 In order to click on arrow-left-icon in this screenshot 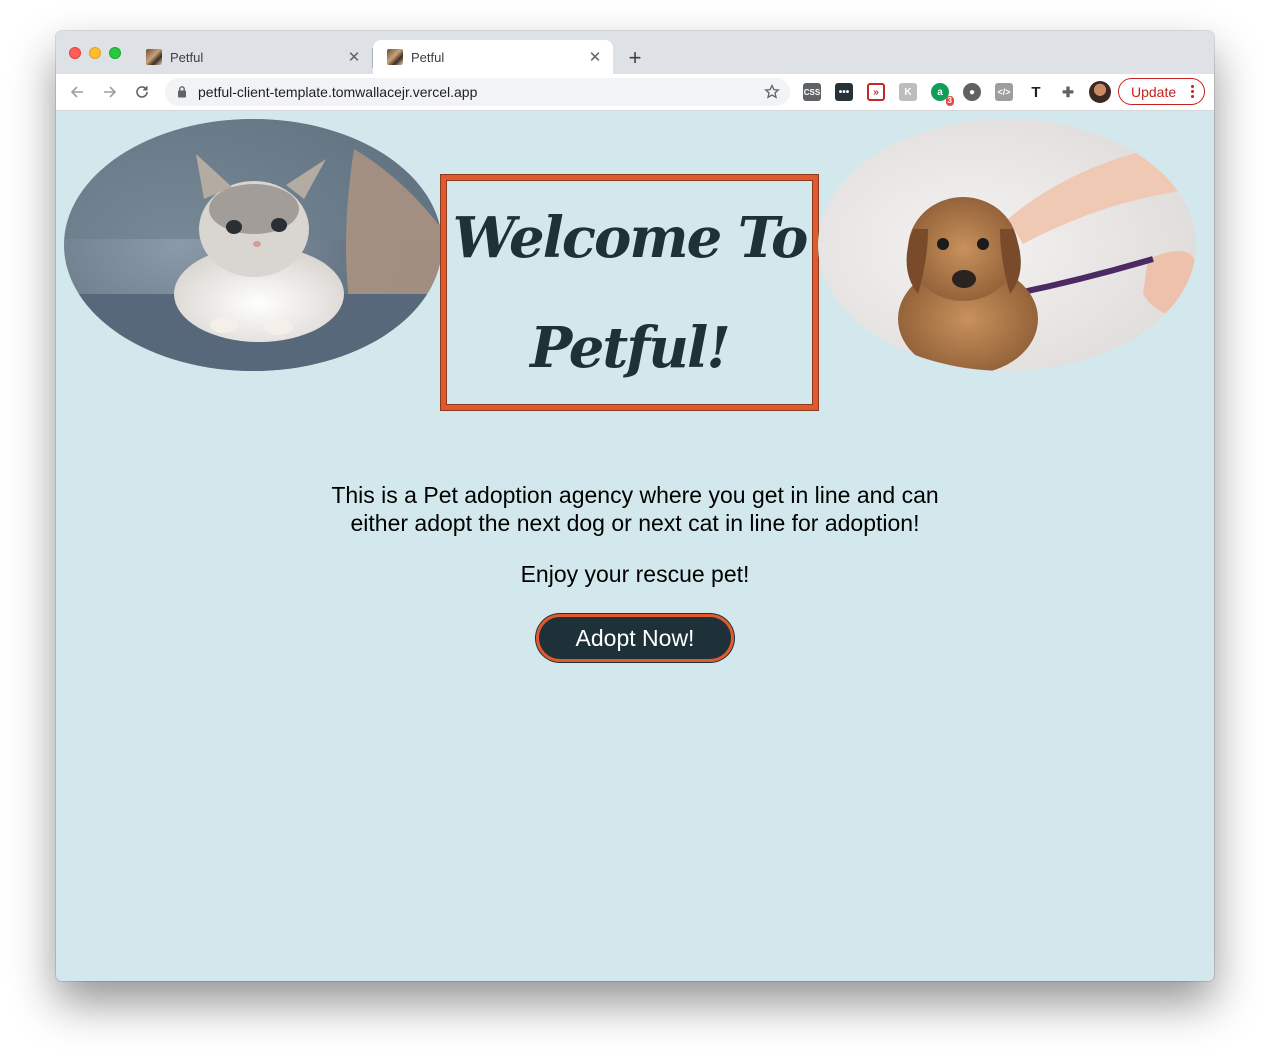, I will do `click(76, 92)`.